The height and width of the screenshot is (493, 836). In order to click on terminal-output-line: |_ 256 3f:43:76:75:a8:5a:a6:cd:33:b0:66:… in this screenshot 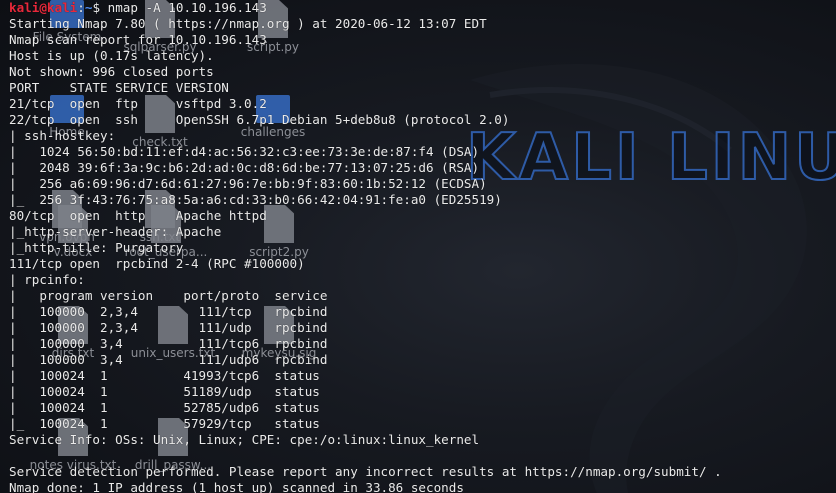, I will do `click(255, 199)`.